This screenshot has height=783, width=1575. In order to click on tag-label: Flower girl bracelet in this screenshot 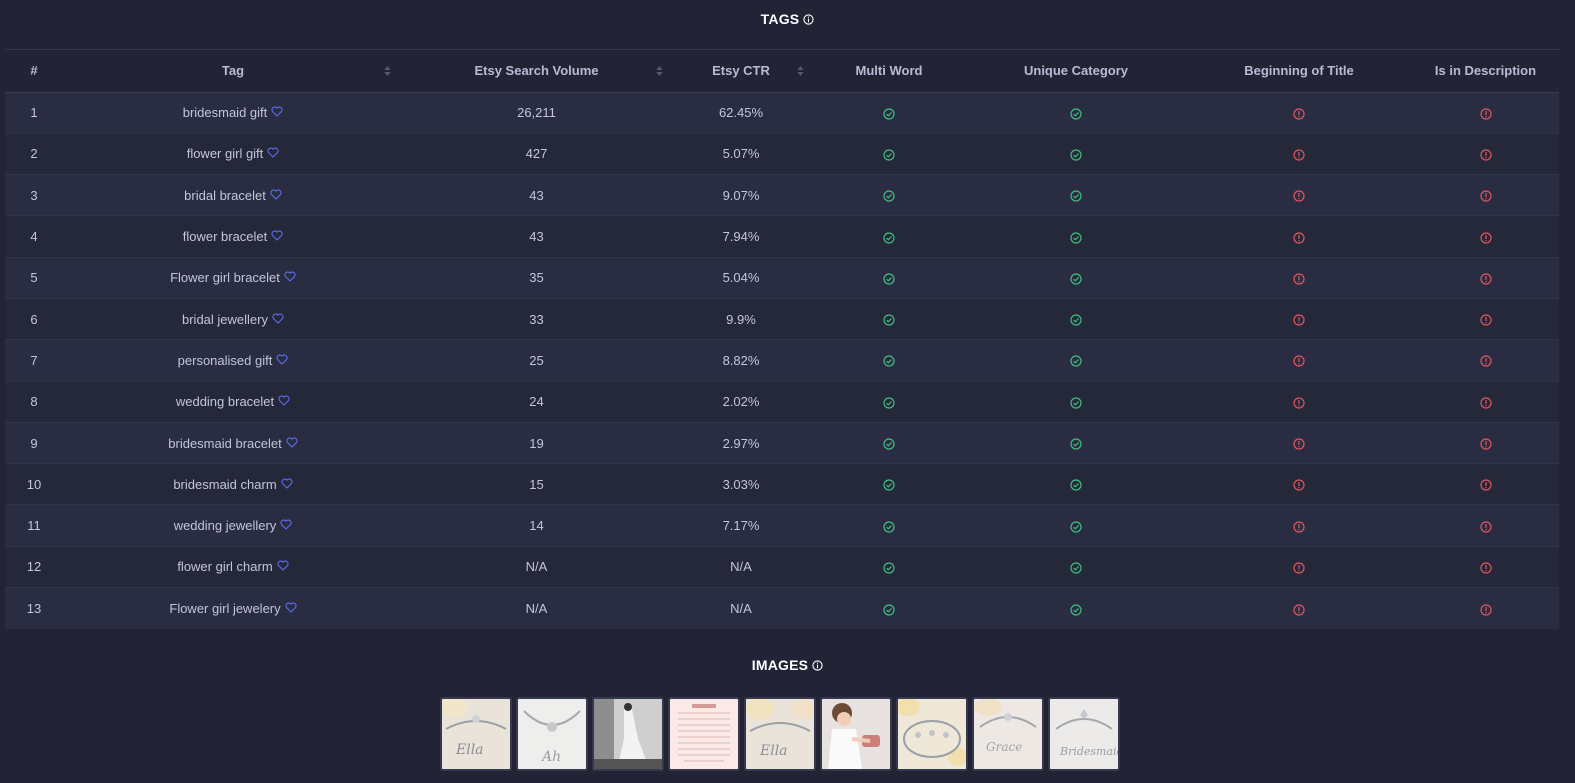, I will do `click(225, 277)`.